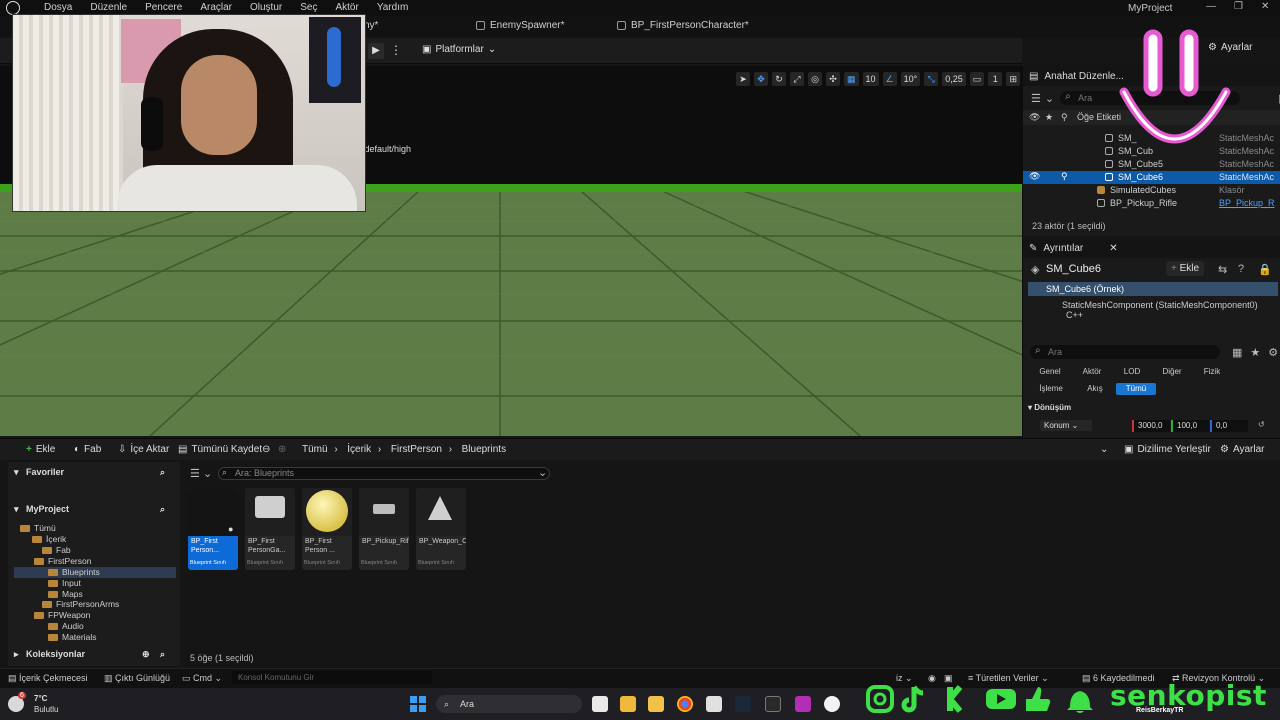 This screenshot has width=1280, height=720. Describe the element at coordinates (1151, 248) in the screenshot. I see `details-tab: ✎ Ayrıntılar ✕` at that location.